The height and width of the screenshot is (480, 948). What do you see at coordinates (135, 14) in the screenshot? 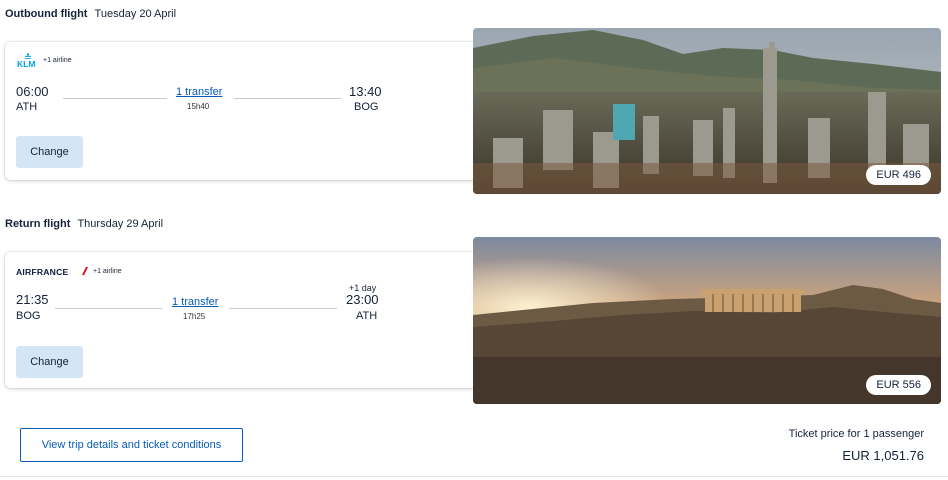
I see `outbound-date: Tuesday 20 April` at bounding box center [135, 14].